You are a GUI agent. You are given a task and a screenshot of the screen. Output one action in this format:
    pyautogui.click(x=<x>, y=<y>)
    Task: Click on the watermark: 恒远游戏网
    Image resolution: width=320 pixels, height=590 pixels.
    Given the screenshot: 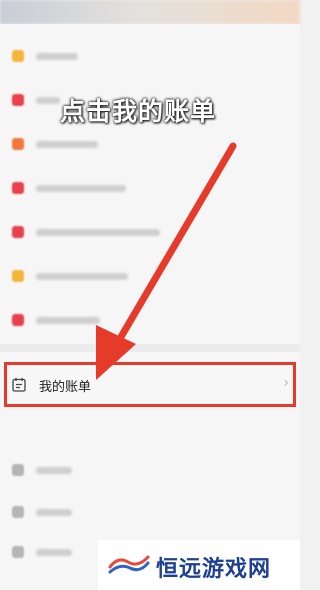 What is the action you would take?
    pyautogui.click(x=199, y=565)
    